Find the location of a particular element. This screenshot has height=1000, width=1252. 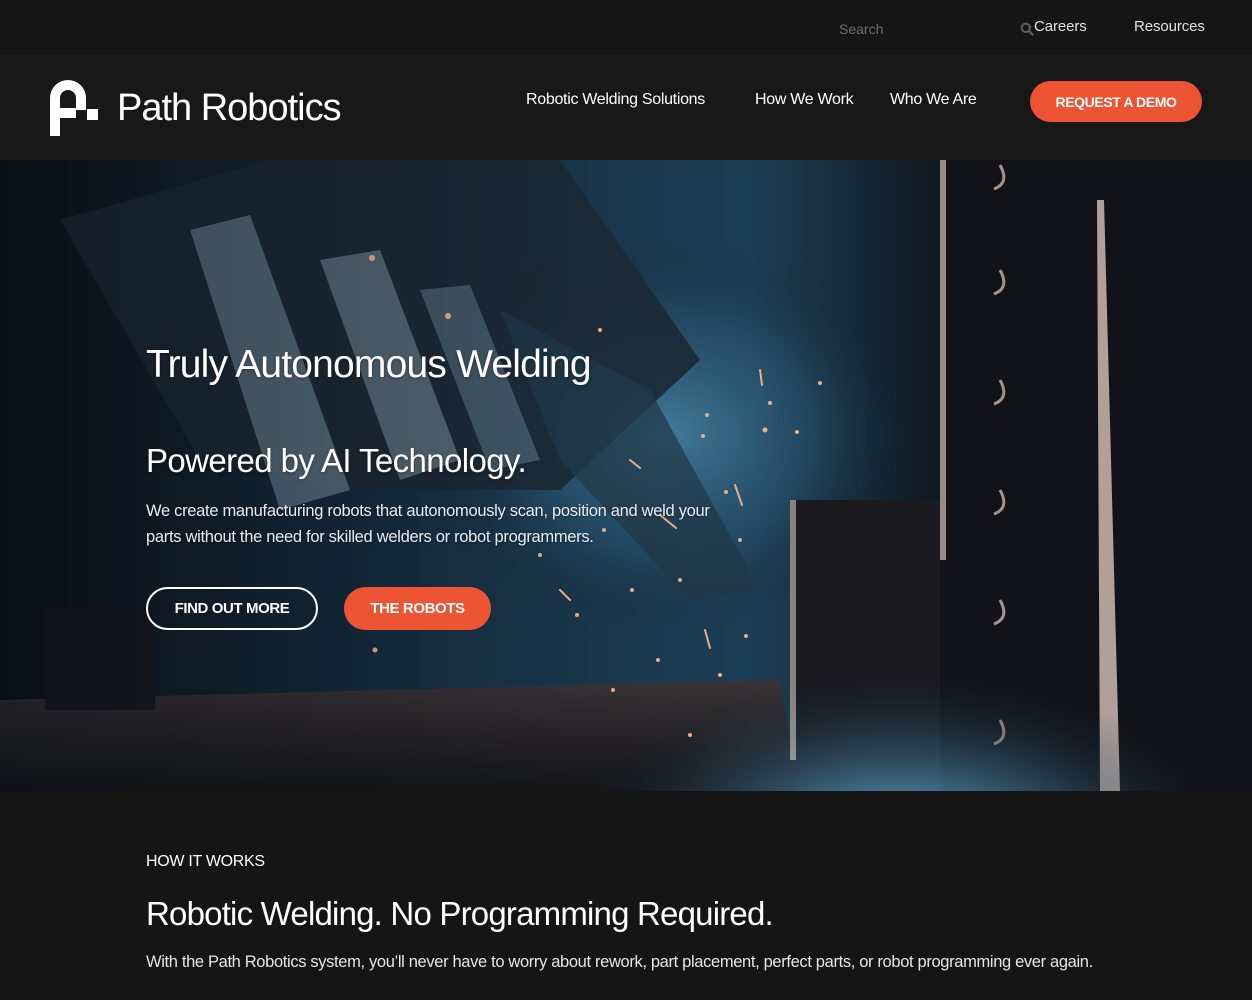

hero-title: Truly Autonomous Welding is located at coordinates (369, 364).